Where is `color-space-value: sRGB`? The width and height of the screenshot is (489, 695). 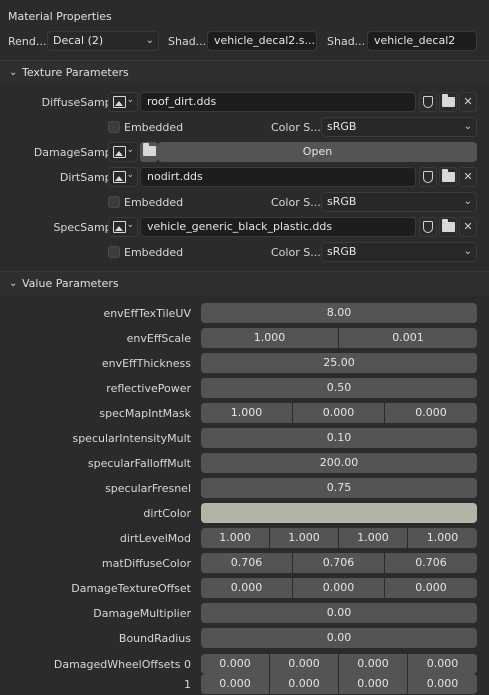
color-space-value: sRGB is located at coordinates (342, 201).